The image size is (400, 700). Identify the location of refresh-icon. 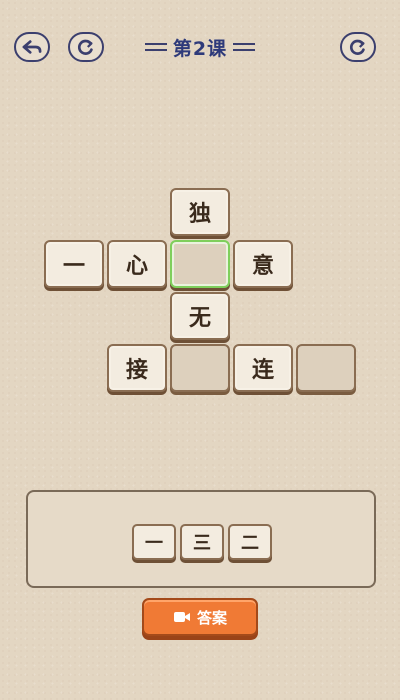
(357, 47).